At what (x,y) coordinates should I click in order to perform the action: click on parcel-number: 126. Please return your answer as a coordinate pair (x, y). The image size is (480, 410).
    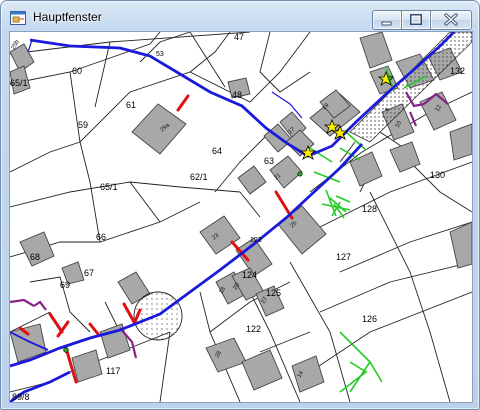
    Looking at the image, I should click on (369, 319).